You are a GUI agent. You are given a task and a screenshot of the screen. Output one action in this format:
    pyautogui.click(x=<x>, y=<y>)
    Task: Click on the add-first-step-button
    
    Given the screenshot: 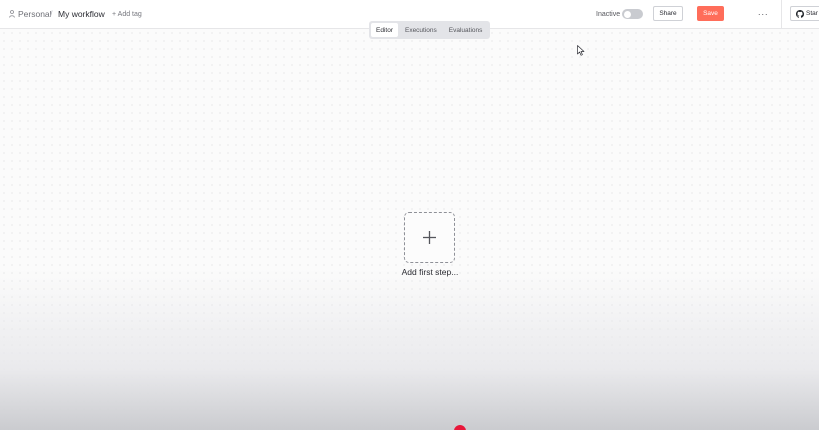 What is the action you would take?
    pyautogui.click(x=429, y=237)
    